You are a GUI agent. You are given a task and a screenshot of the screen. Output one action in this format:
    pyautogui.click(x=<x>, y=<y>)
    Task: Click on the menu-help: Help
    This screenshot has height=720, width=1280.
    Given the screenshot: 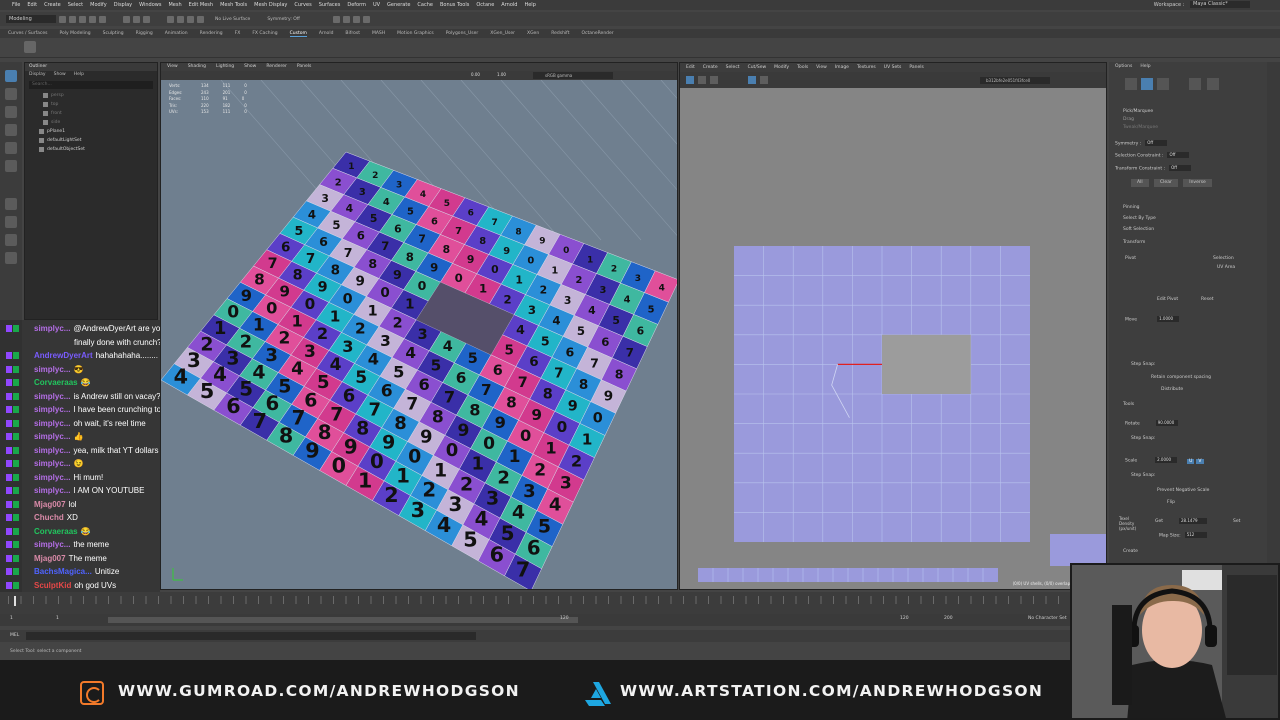 What is the action you would take?
    pyautogui.click(x=529, y=5)
    